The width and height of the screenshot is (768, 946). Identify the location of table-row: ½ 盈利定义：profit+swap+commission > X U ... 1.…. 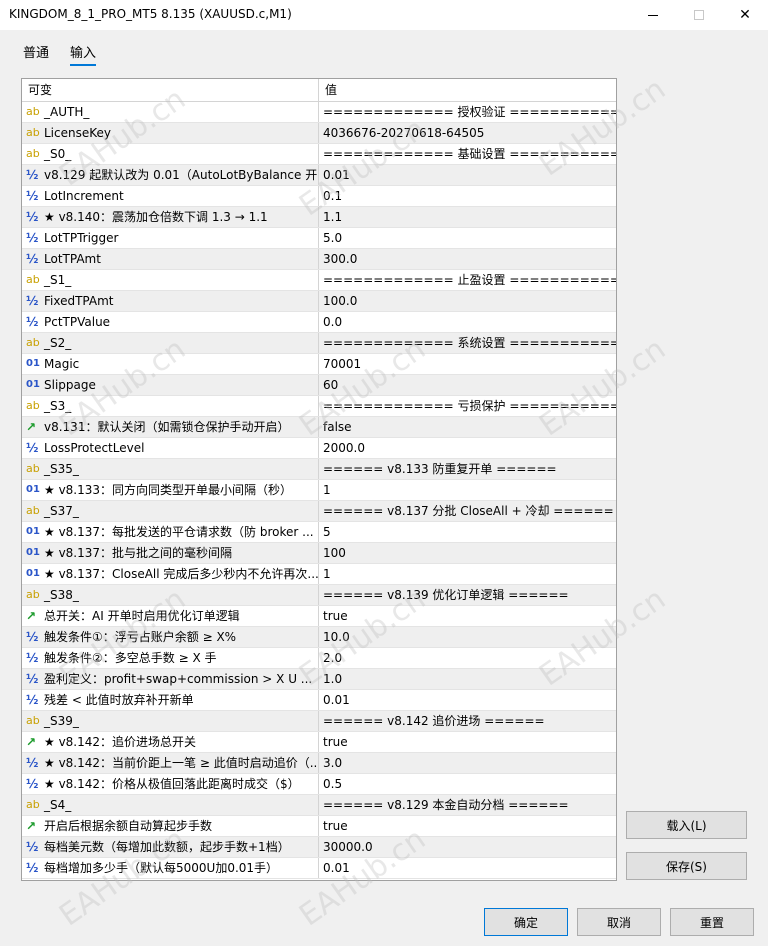
(319, 679).